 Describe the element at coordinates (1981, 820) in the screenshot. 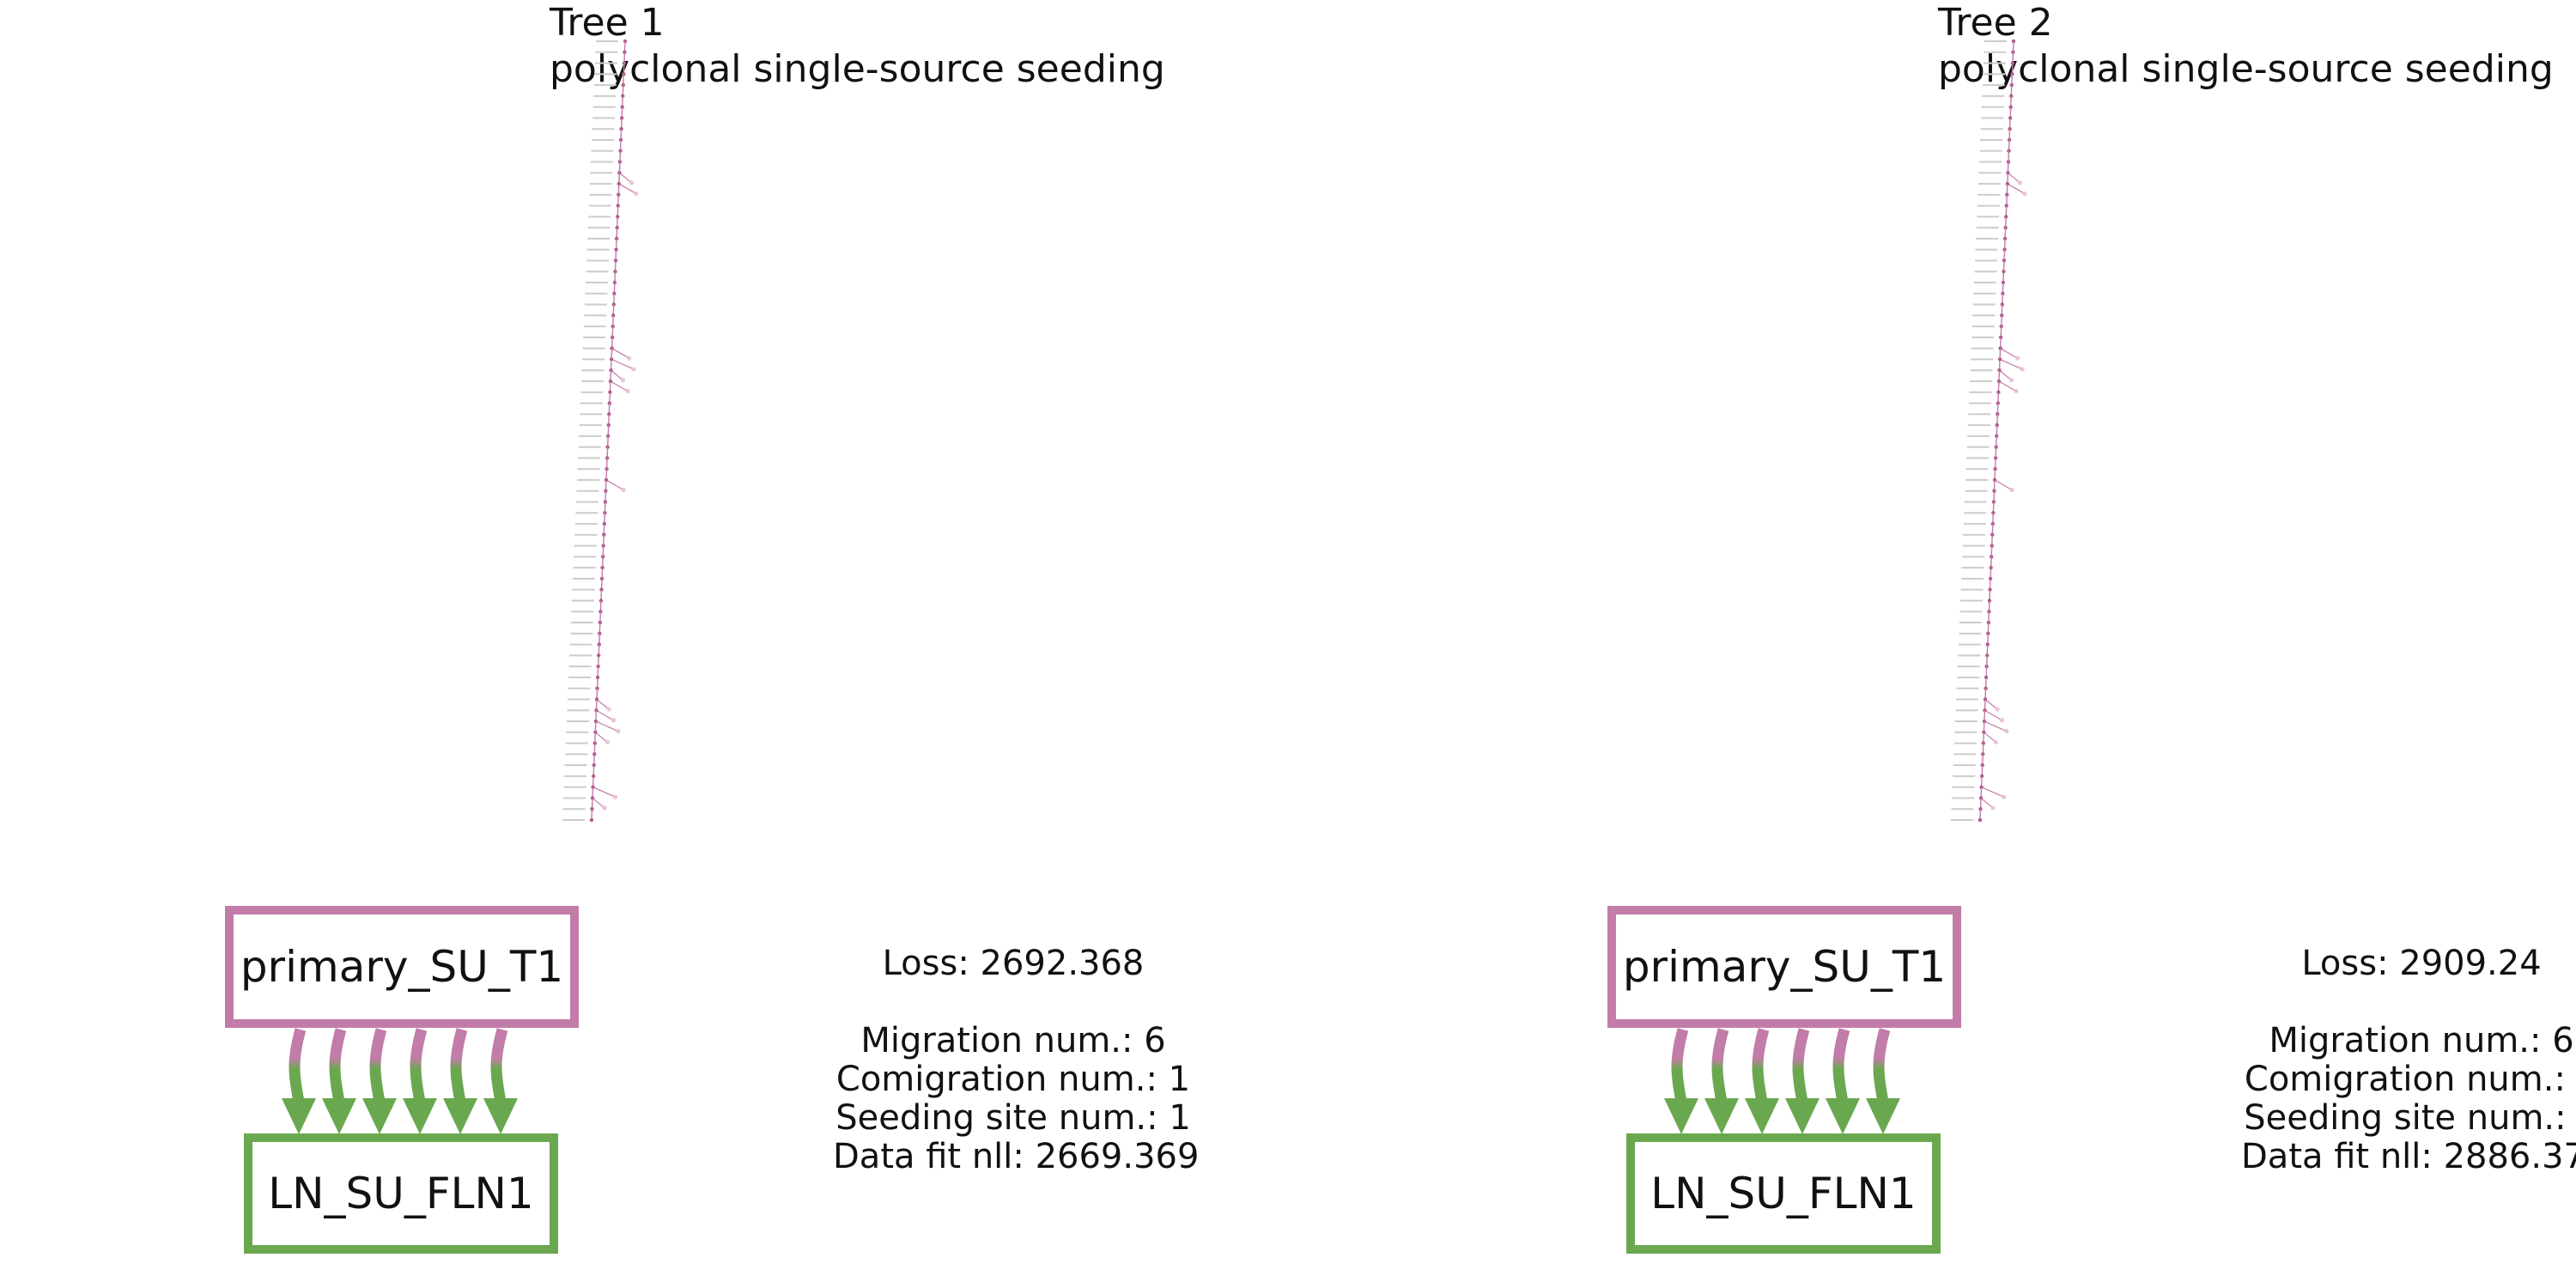

I see `tree-node` at that location.